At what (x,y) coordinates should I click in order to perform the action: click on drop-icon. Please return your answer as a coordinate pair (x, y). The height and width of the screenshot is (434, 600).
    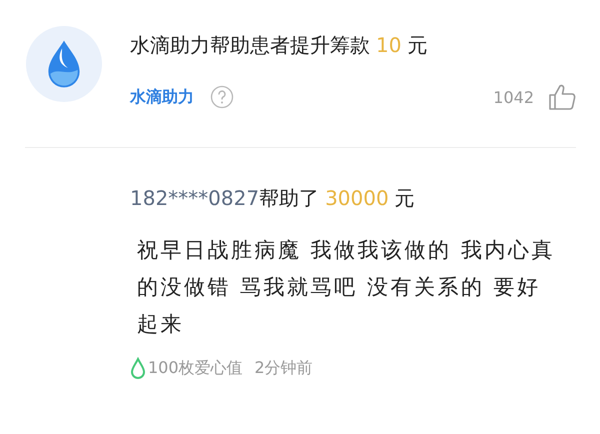
    Looking at the image, I should click on (138, 368).